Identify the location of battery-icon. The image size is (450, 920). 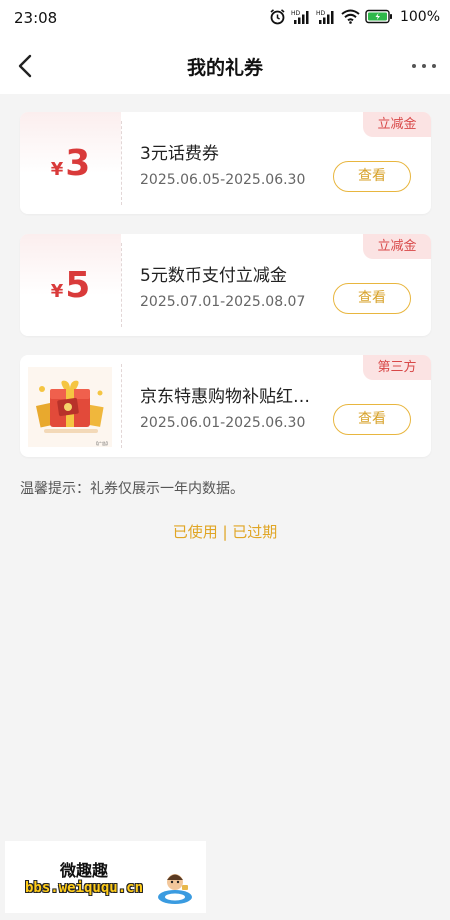
(378, 16).